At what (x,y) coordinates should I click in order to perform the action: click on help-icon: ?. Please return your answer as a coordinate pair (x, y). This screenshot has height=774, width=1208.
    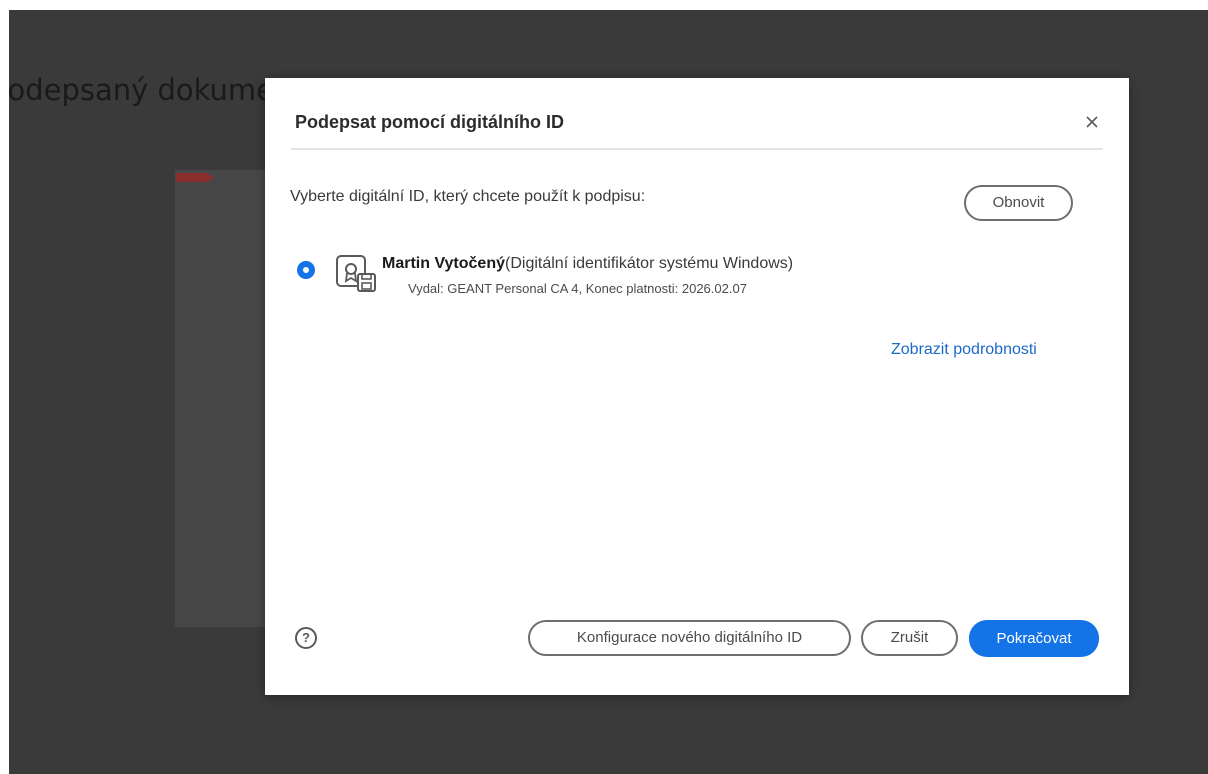
    Looking at the image, I should click on (306, 638).